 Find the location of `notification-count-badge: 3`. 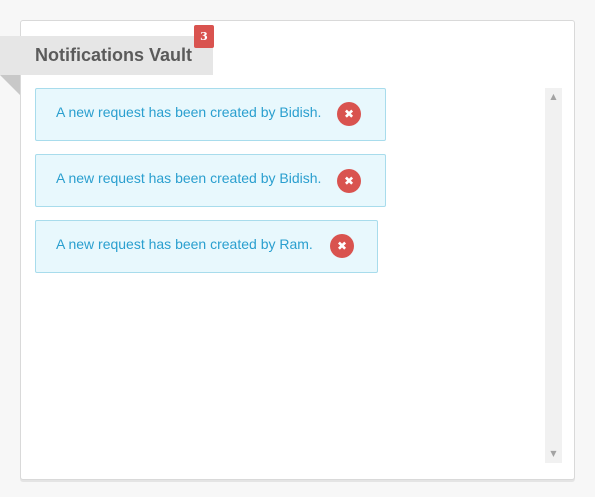

notification-count-badge: 3 is located at coordinates (204, 36).